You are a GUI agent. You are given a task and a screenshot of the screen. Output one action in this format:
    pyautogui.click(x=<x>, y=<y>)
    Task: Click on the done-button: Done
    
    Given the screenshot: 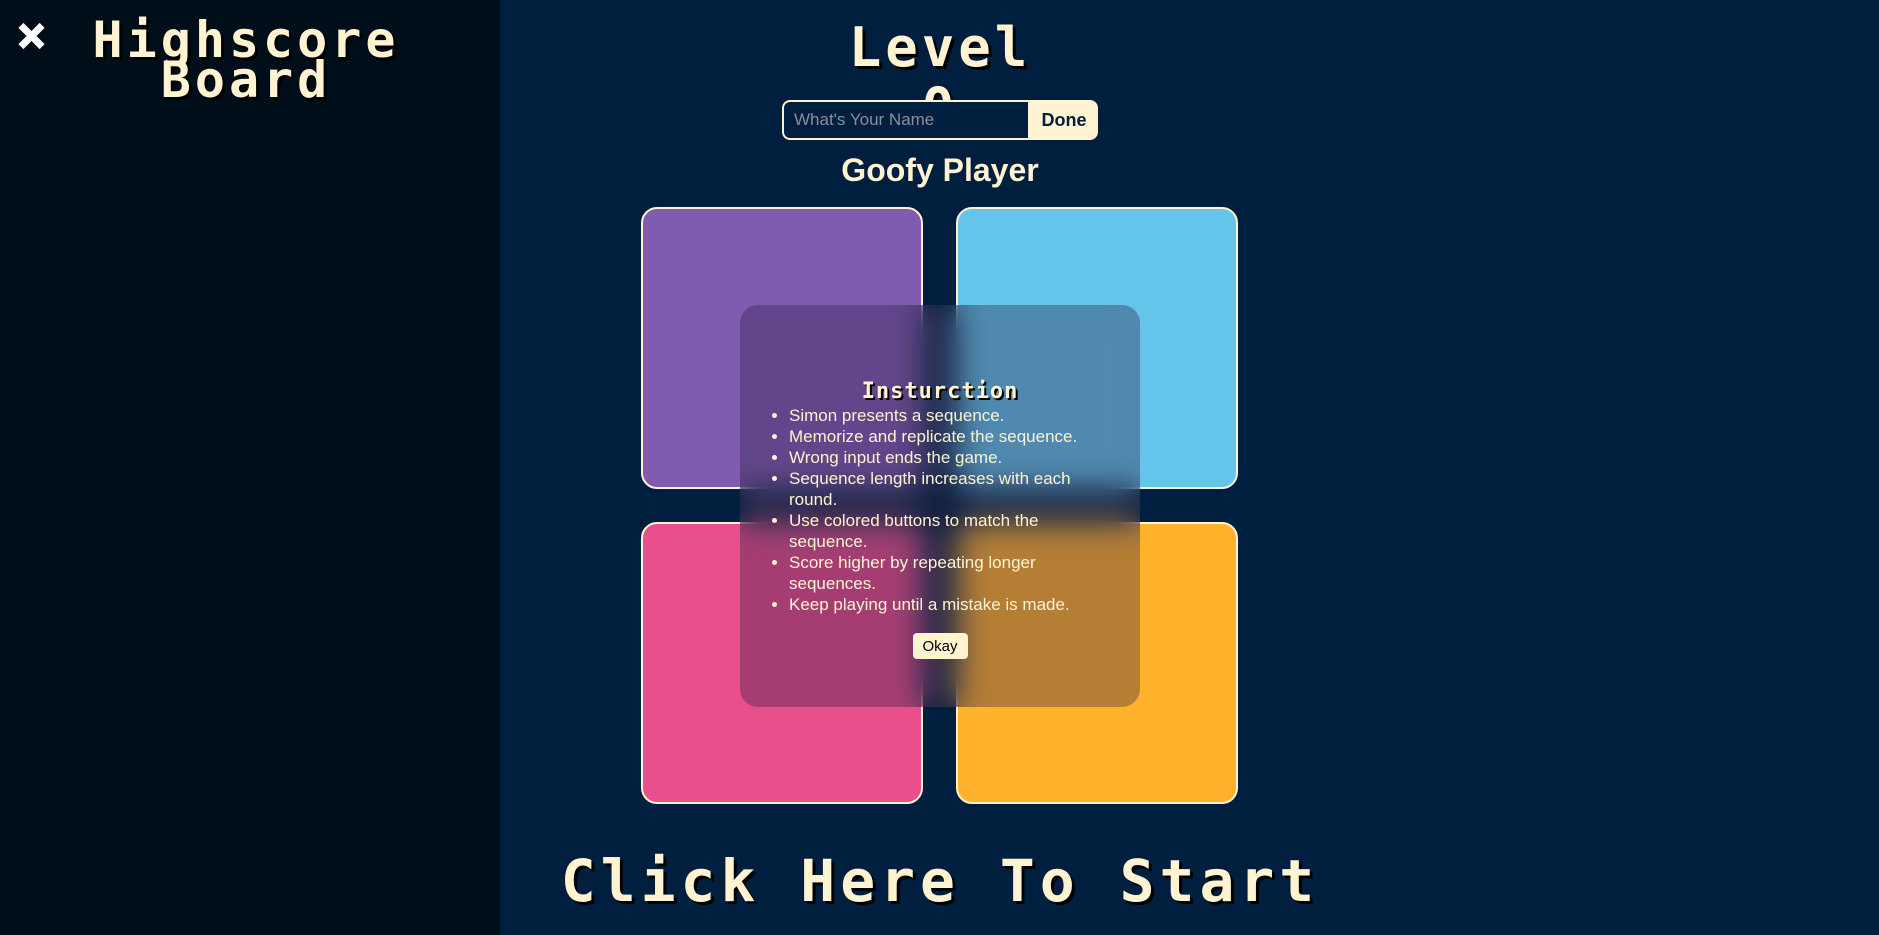 What is the action you would take?
    pyautogui.click(x=1064, y=120)
    